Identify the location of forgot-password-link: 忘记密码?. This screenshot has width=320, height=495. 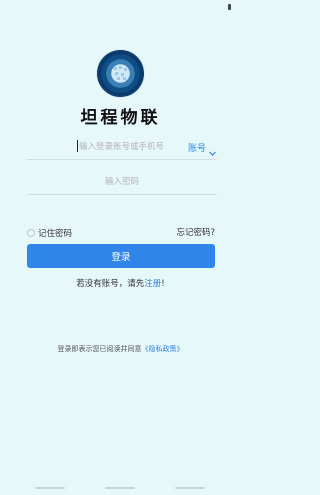
(195, 233).